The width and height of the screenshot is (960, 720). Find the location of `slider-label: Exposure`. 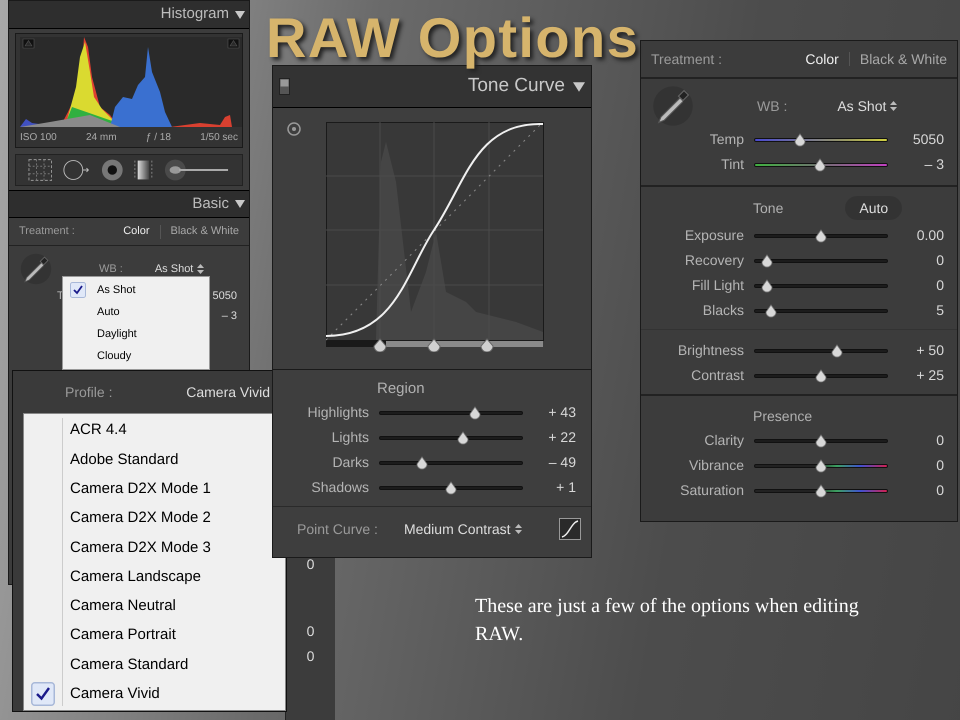

slider-label: Exposure is located at coordinates (714, 235).